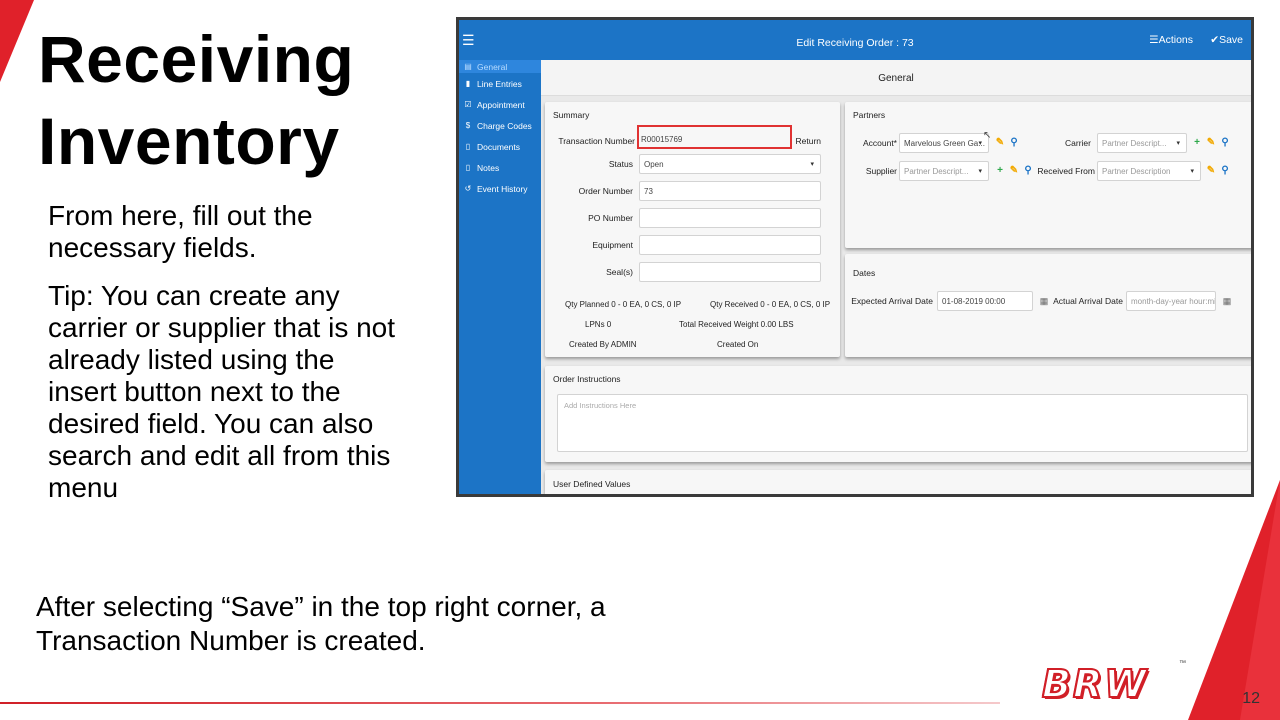 The width and height of the screenshot is (1280, 720). I want to click on summary-title: Summary, so click(571, 115).